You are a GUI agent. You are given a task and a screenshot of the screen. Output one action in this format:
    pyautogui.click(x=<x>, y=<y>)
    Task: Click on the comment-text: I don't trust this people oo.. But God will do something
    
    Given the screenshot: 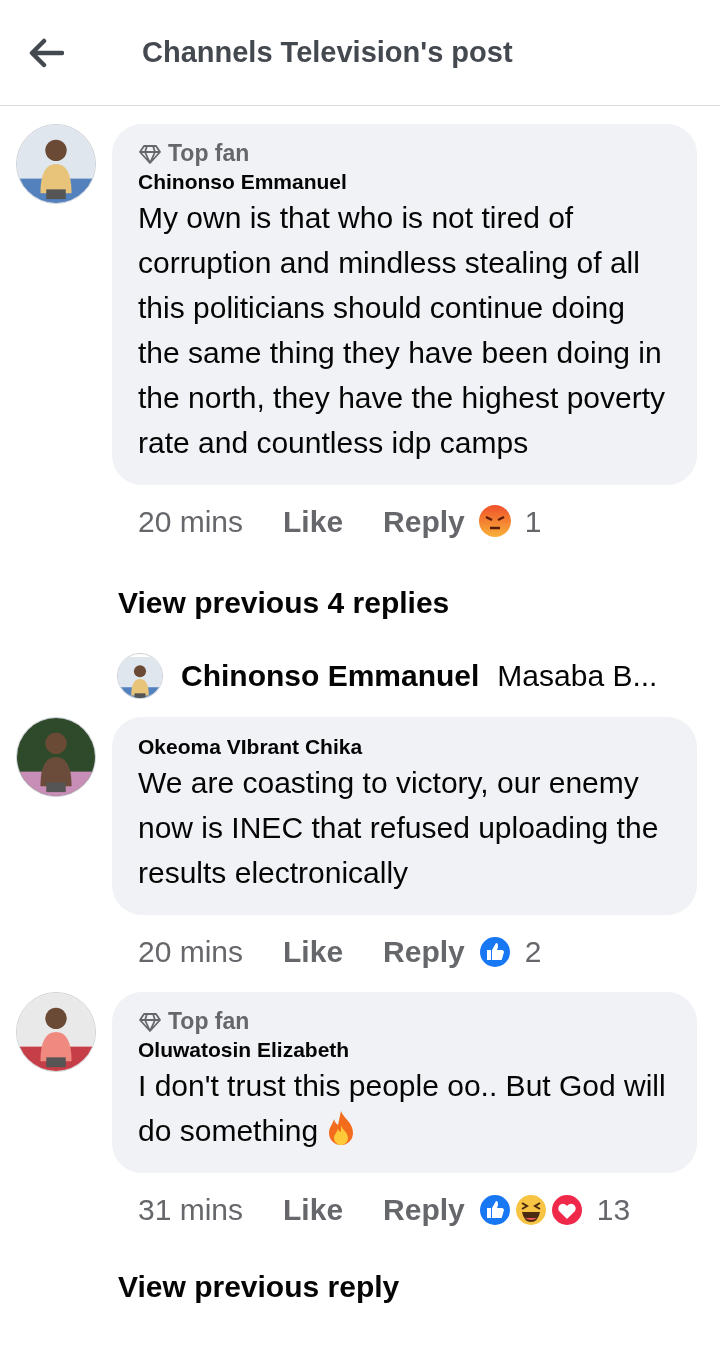 What is the action you would take?
    pyautogui.click(x=402, y=1109)
    